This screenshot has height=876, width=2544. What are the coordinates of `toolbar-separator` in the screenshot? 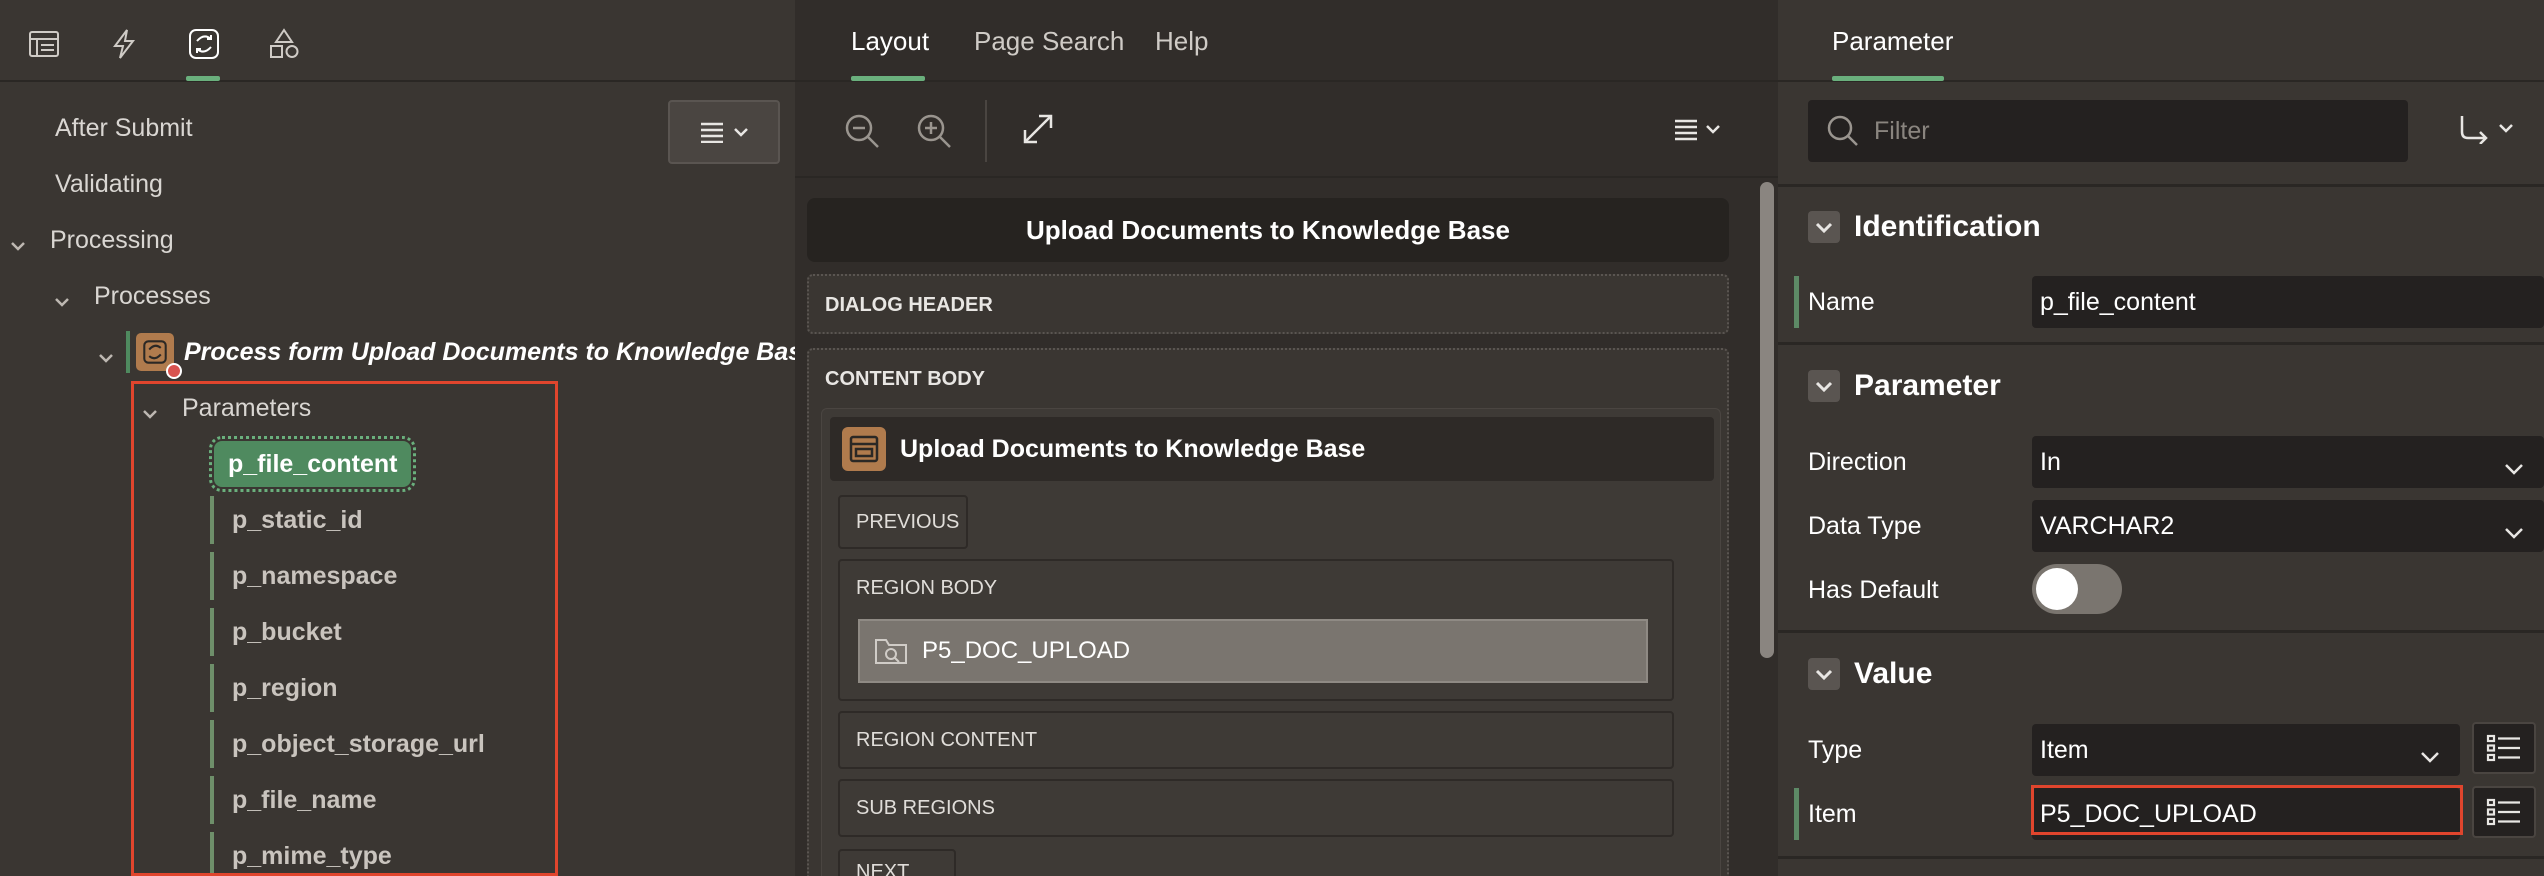 It's located at (986, 131).